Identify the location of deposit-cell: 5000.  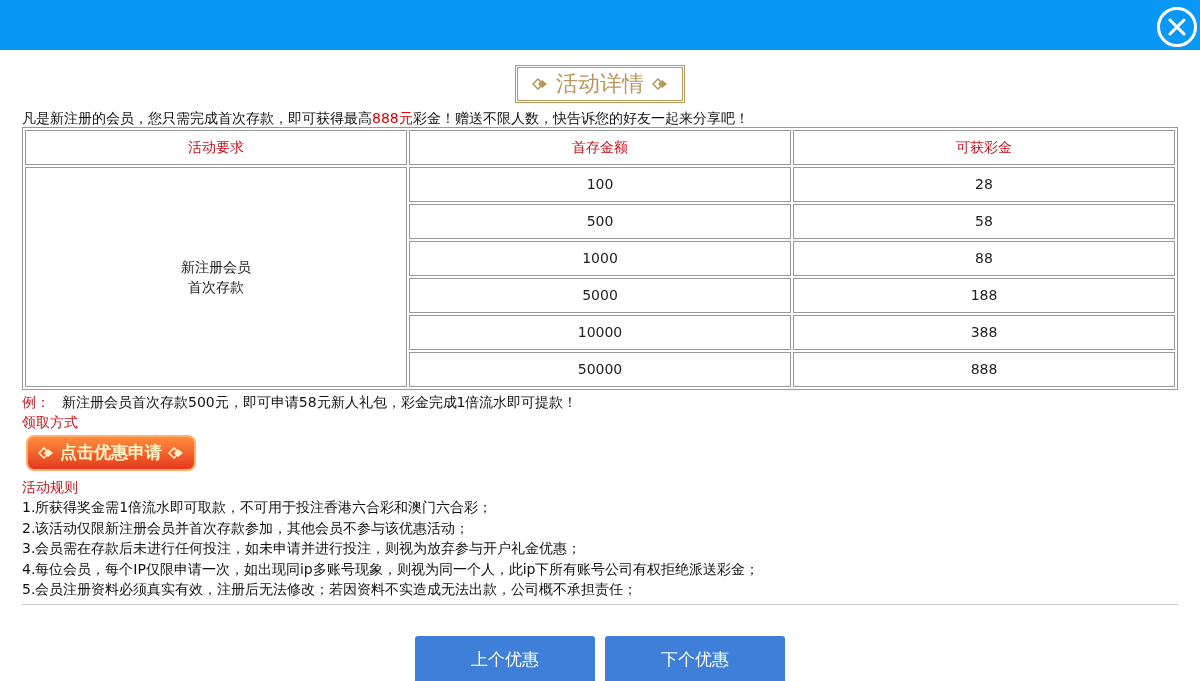
(600, 295).